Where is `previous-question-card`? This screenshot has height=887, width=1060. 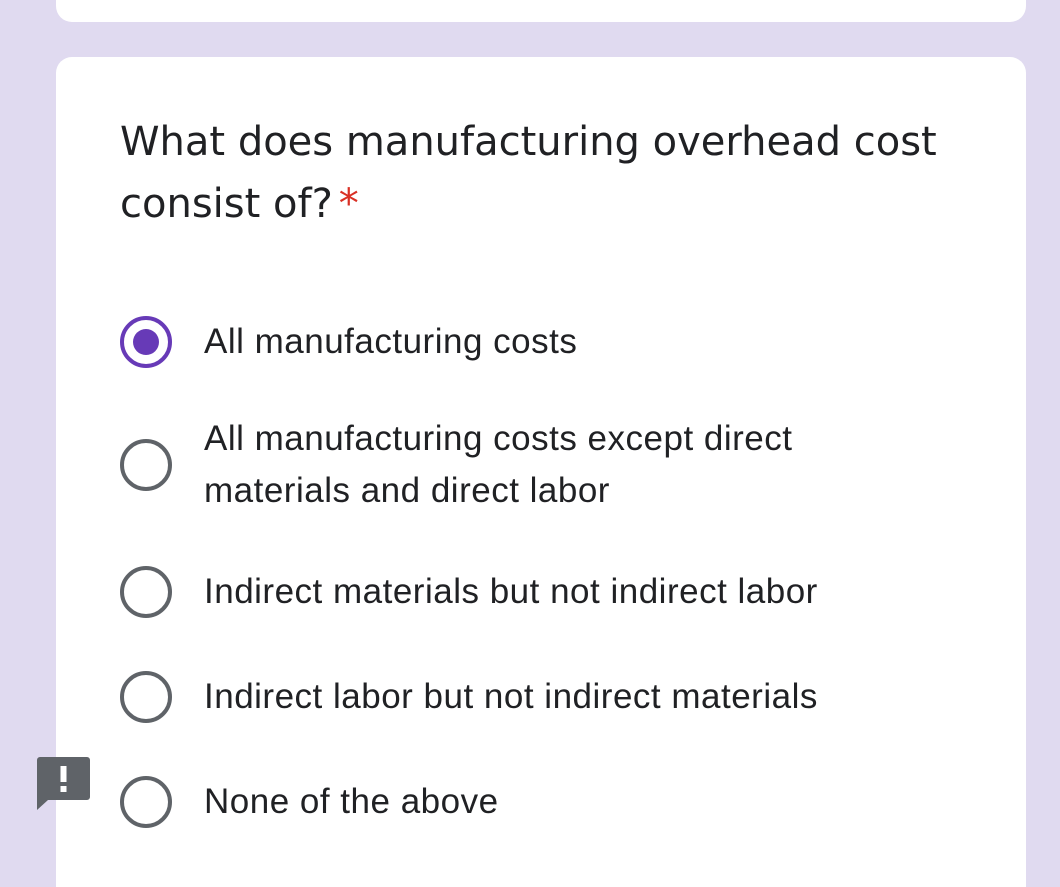 previous-question-card is located at coordinates (541, 11).